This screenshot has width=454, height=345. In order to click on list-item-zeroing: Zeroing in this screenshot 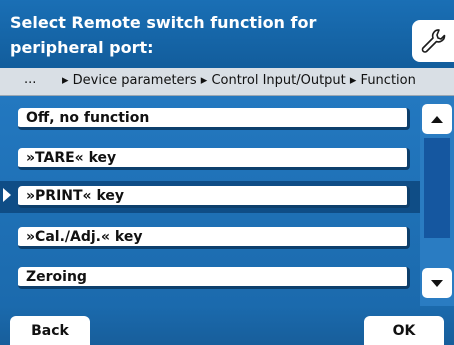, I will do `click(214, 278)`.